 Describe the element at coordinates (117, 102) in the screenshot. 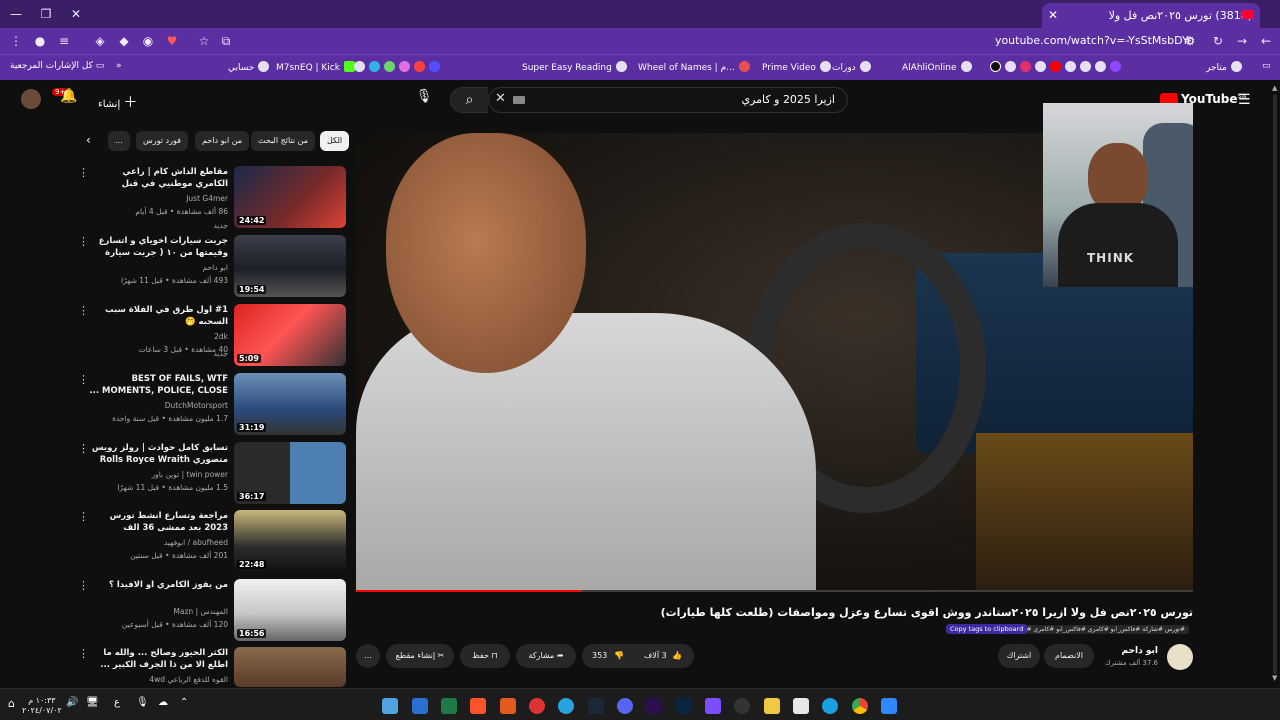

I see `create-button: إنشاء ＋` at that location.